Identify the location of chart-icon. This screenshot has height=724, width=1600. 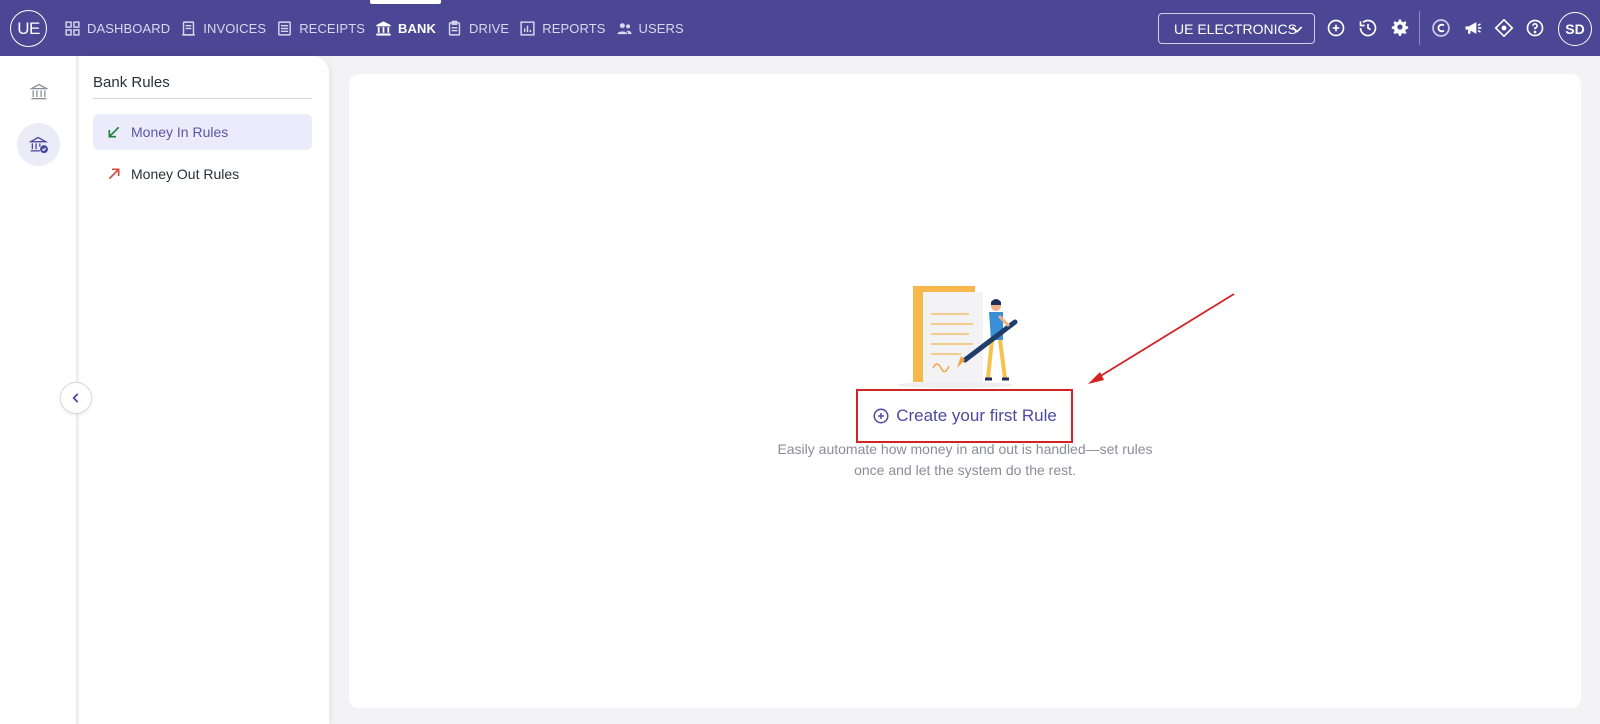
(527, 28).